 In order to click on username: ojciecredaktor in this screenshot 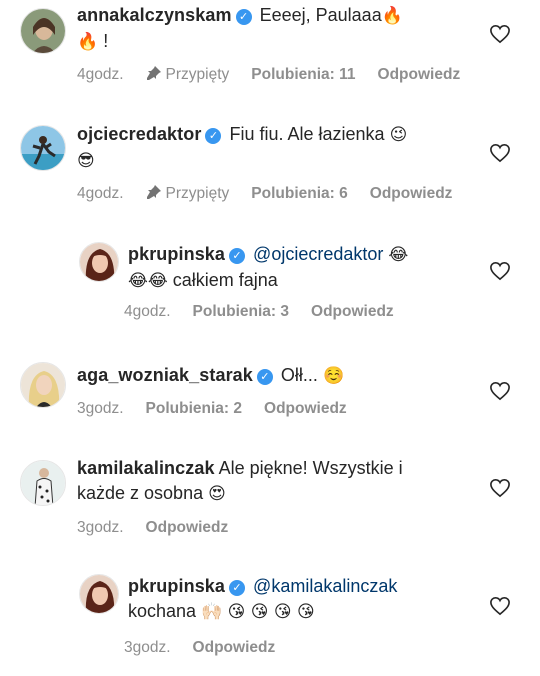, I will do `click(139, 134)`.